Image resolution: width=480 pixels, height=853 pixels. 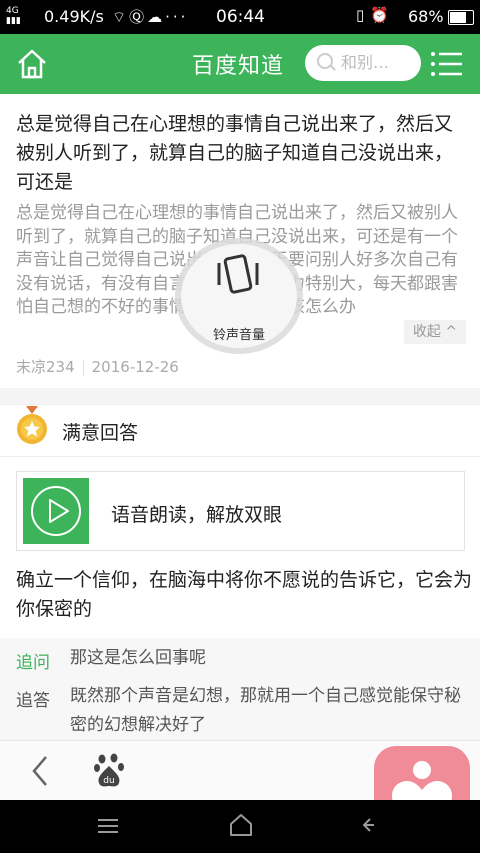 I want to click on followup-reply-tag: 追答, so click(x=33, y=701).